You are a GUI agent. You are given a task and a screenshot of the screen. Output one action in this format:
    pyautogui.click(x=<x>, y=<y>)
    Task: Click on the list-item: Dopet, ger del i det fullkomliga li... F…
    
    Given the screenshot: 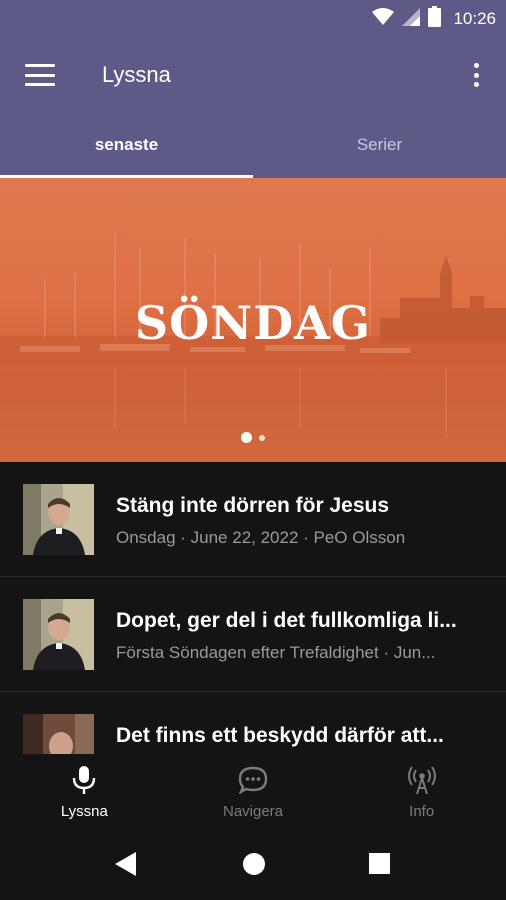 What is the action you would take?
    pyautogui.click(x=253, y=634)
    